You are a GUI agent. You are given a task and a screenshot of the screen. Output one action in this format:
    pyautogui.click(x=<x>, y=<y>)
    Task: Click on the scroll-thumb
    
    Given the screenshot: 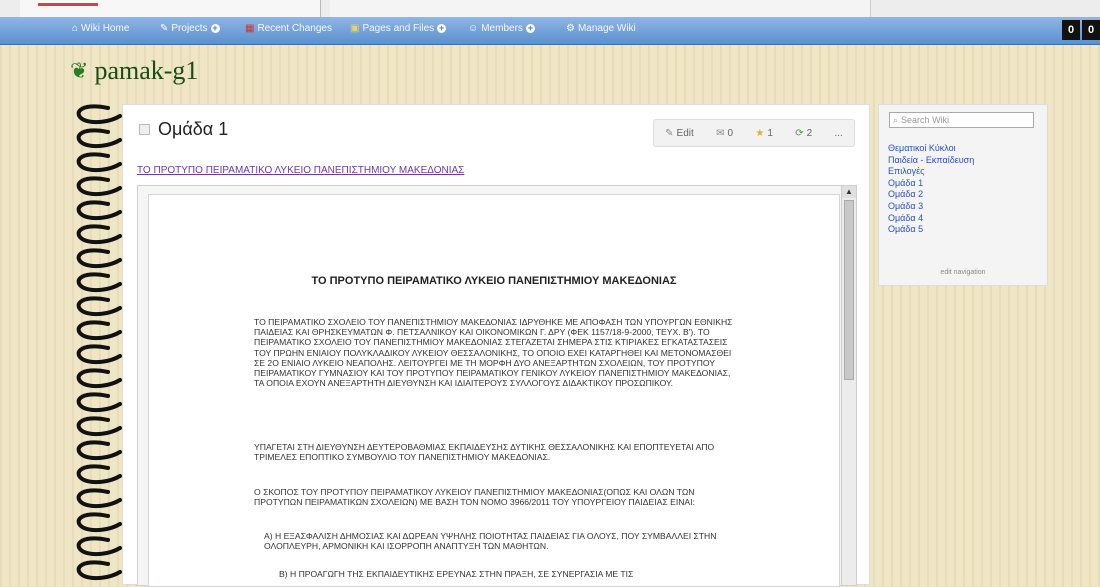 What is the action you would take?
    pyautogui.click(x=849, y=290)
    